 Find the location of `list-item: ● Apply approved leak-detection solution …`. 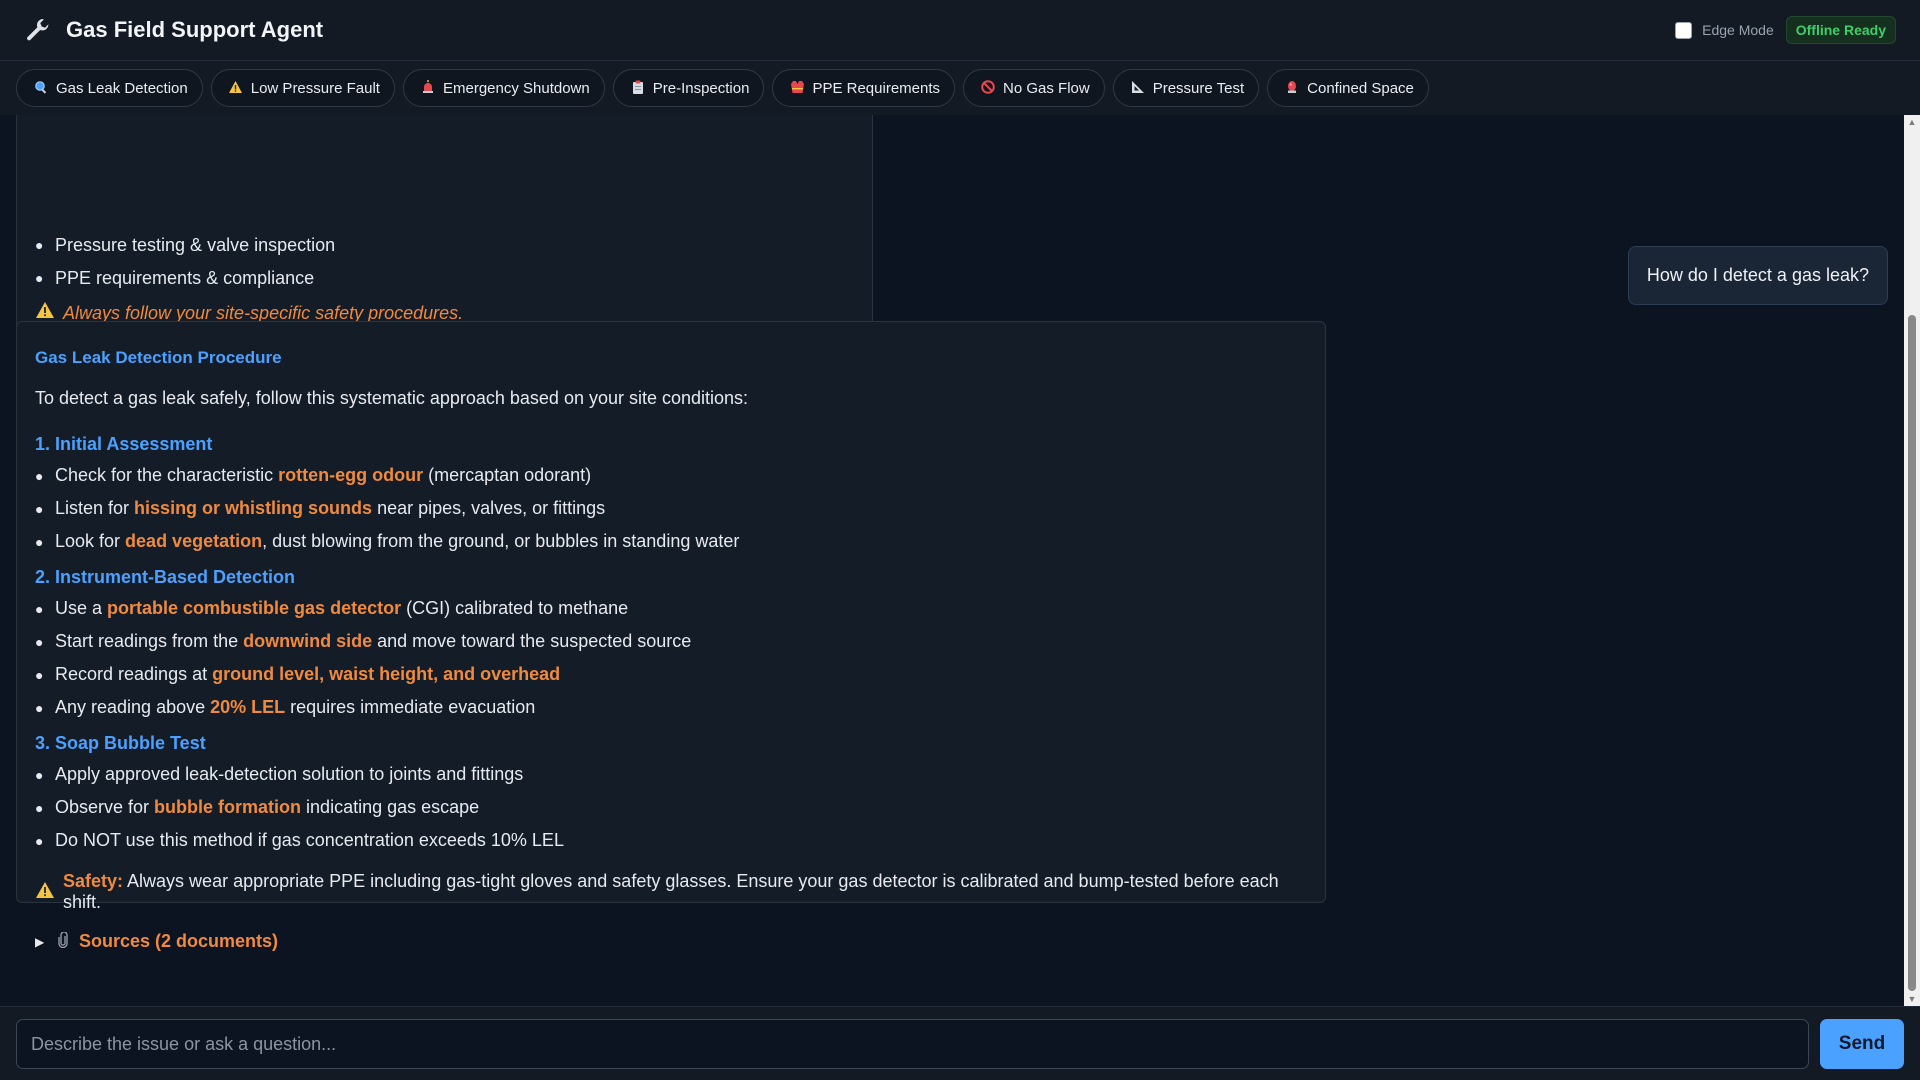

list-item: ● Apply approved leak-detection solution … is located at coordinates (279, 774).